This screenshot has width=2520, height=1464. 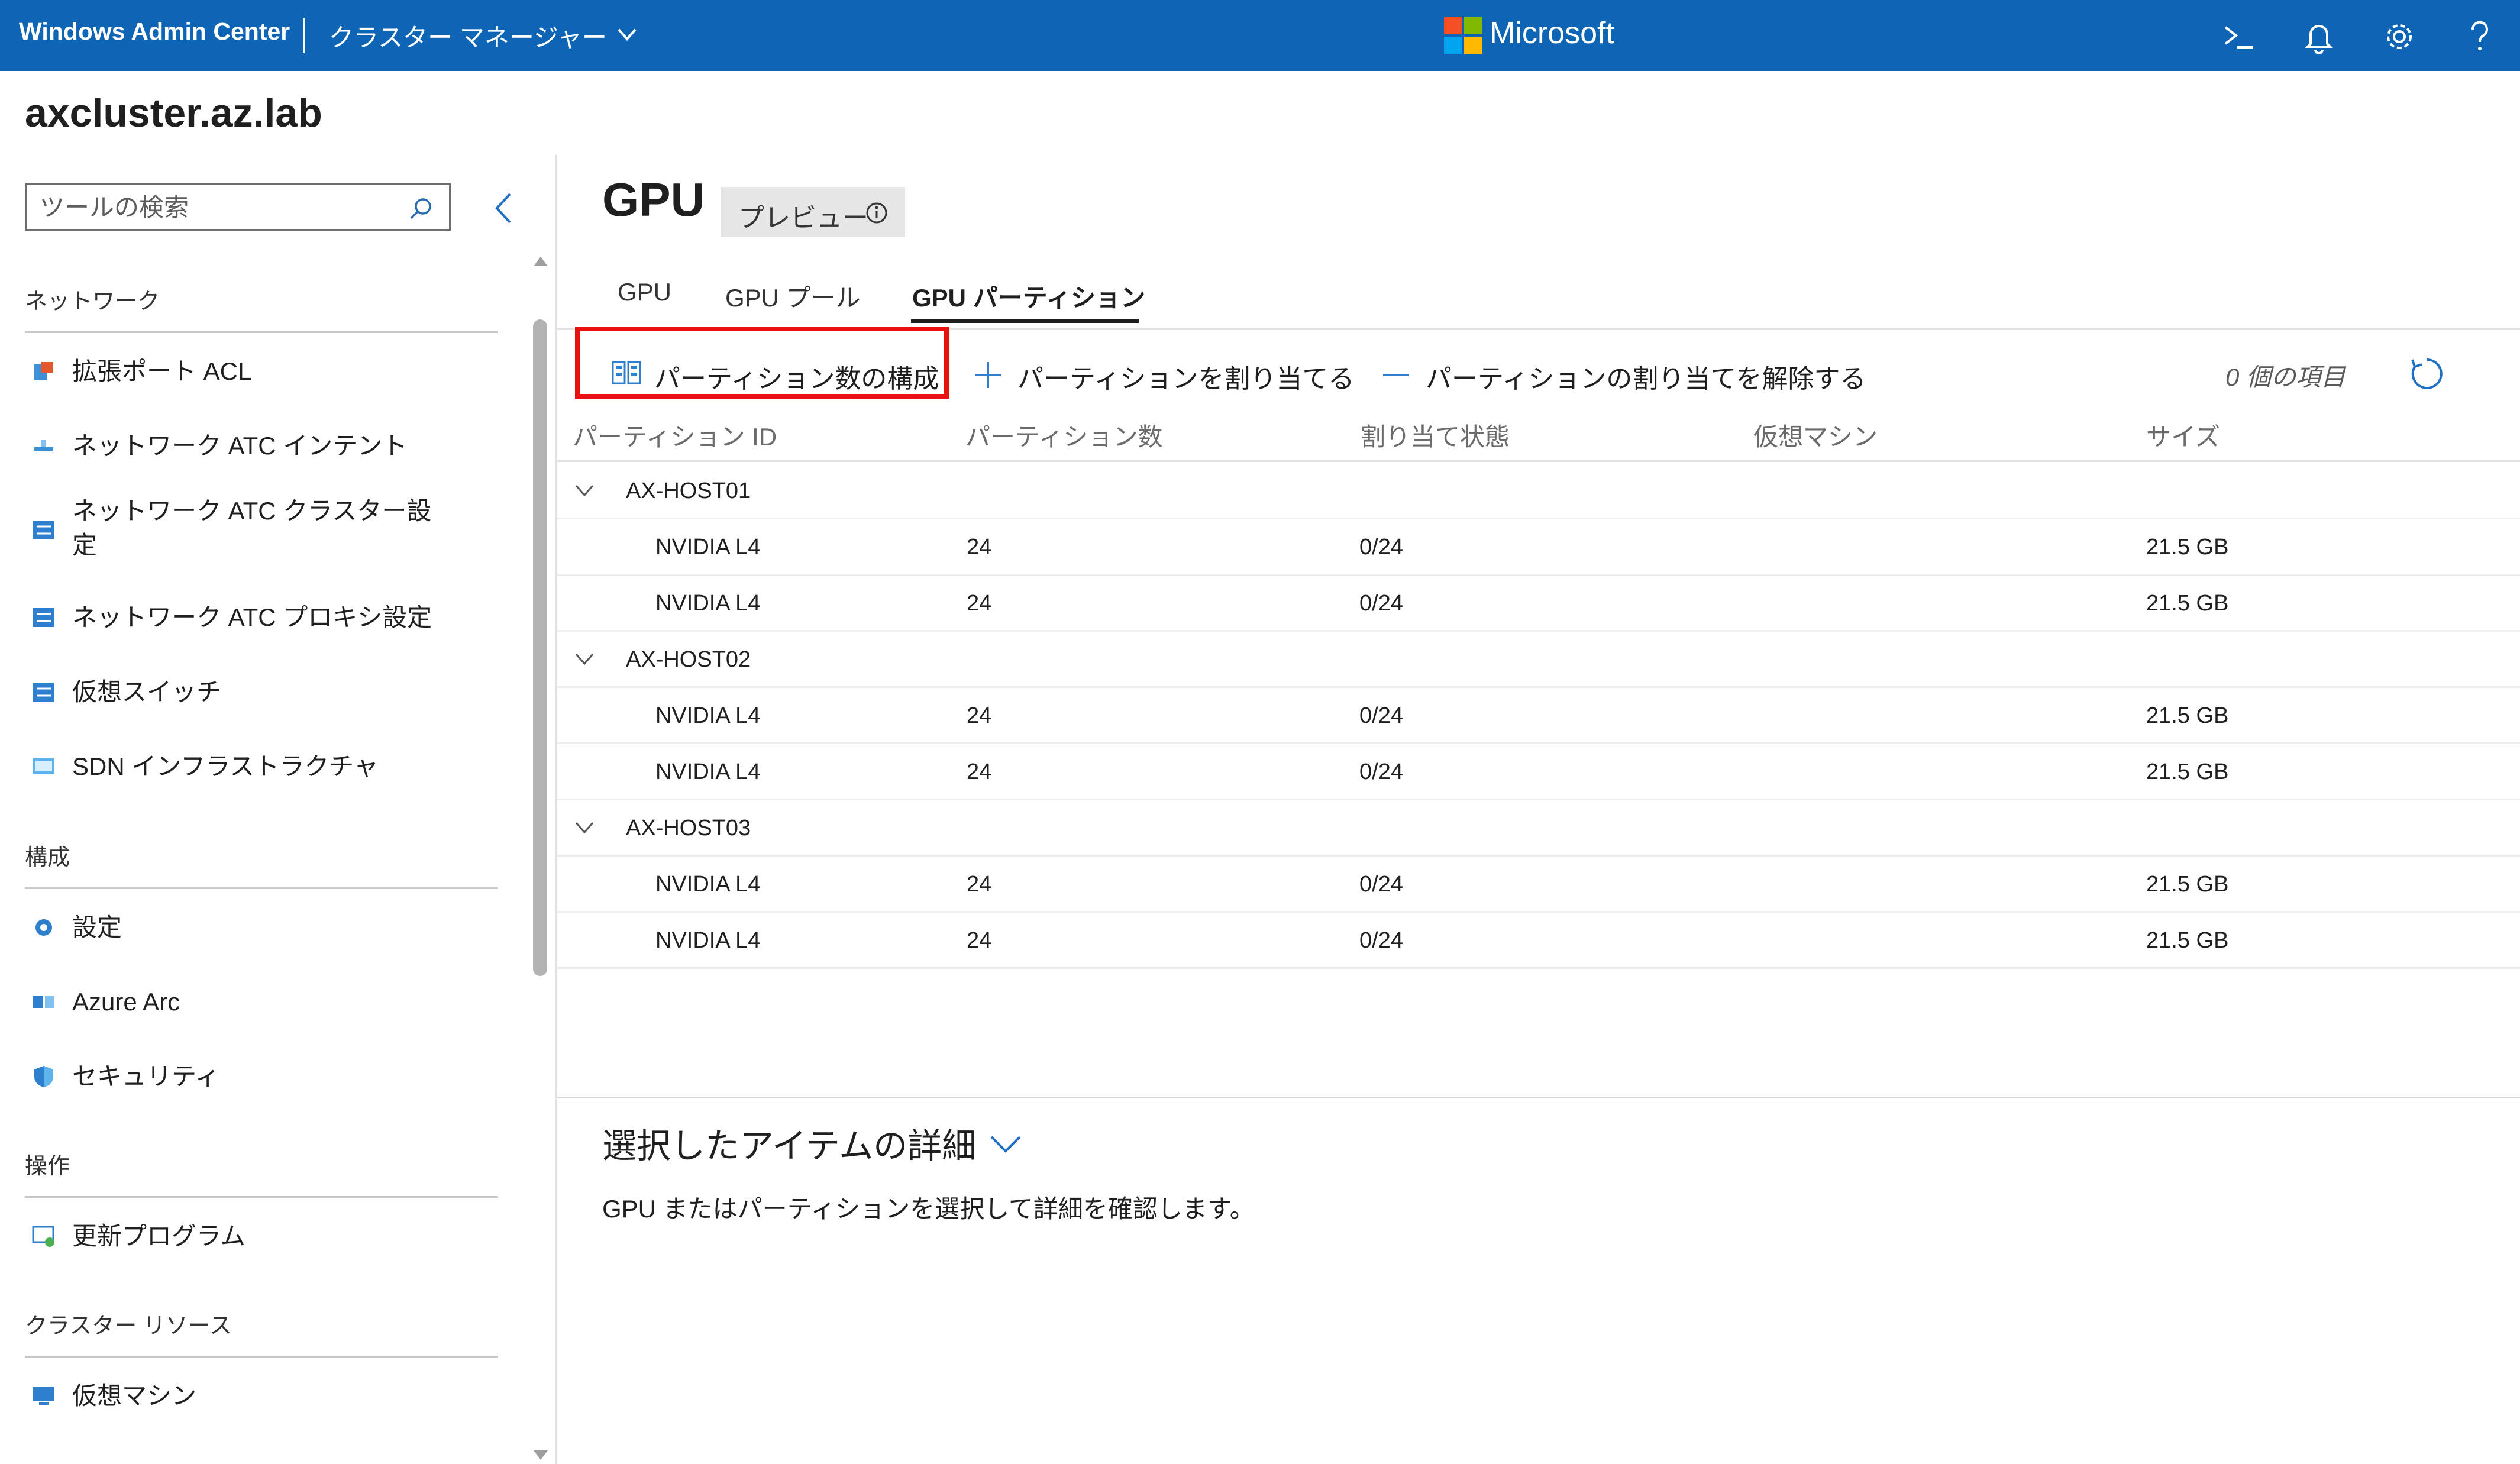 I want to click on unassign-partition-button: パーティションの割り当てを解除する, so click(x=1644, y=373).